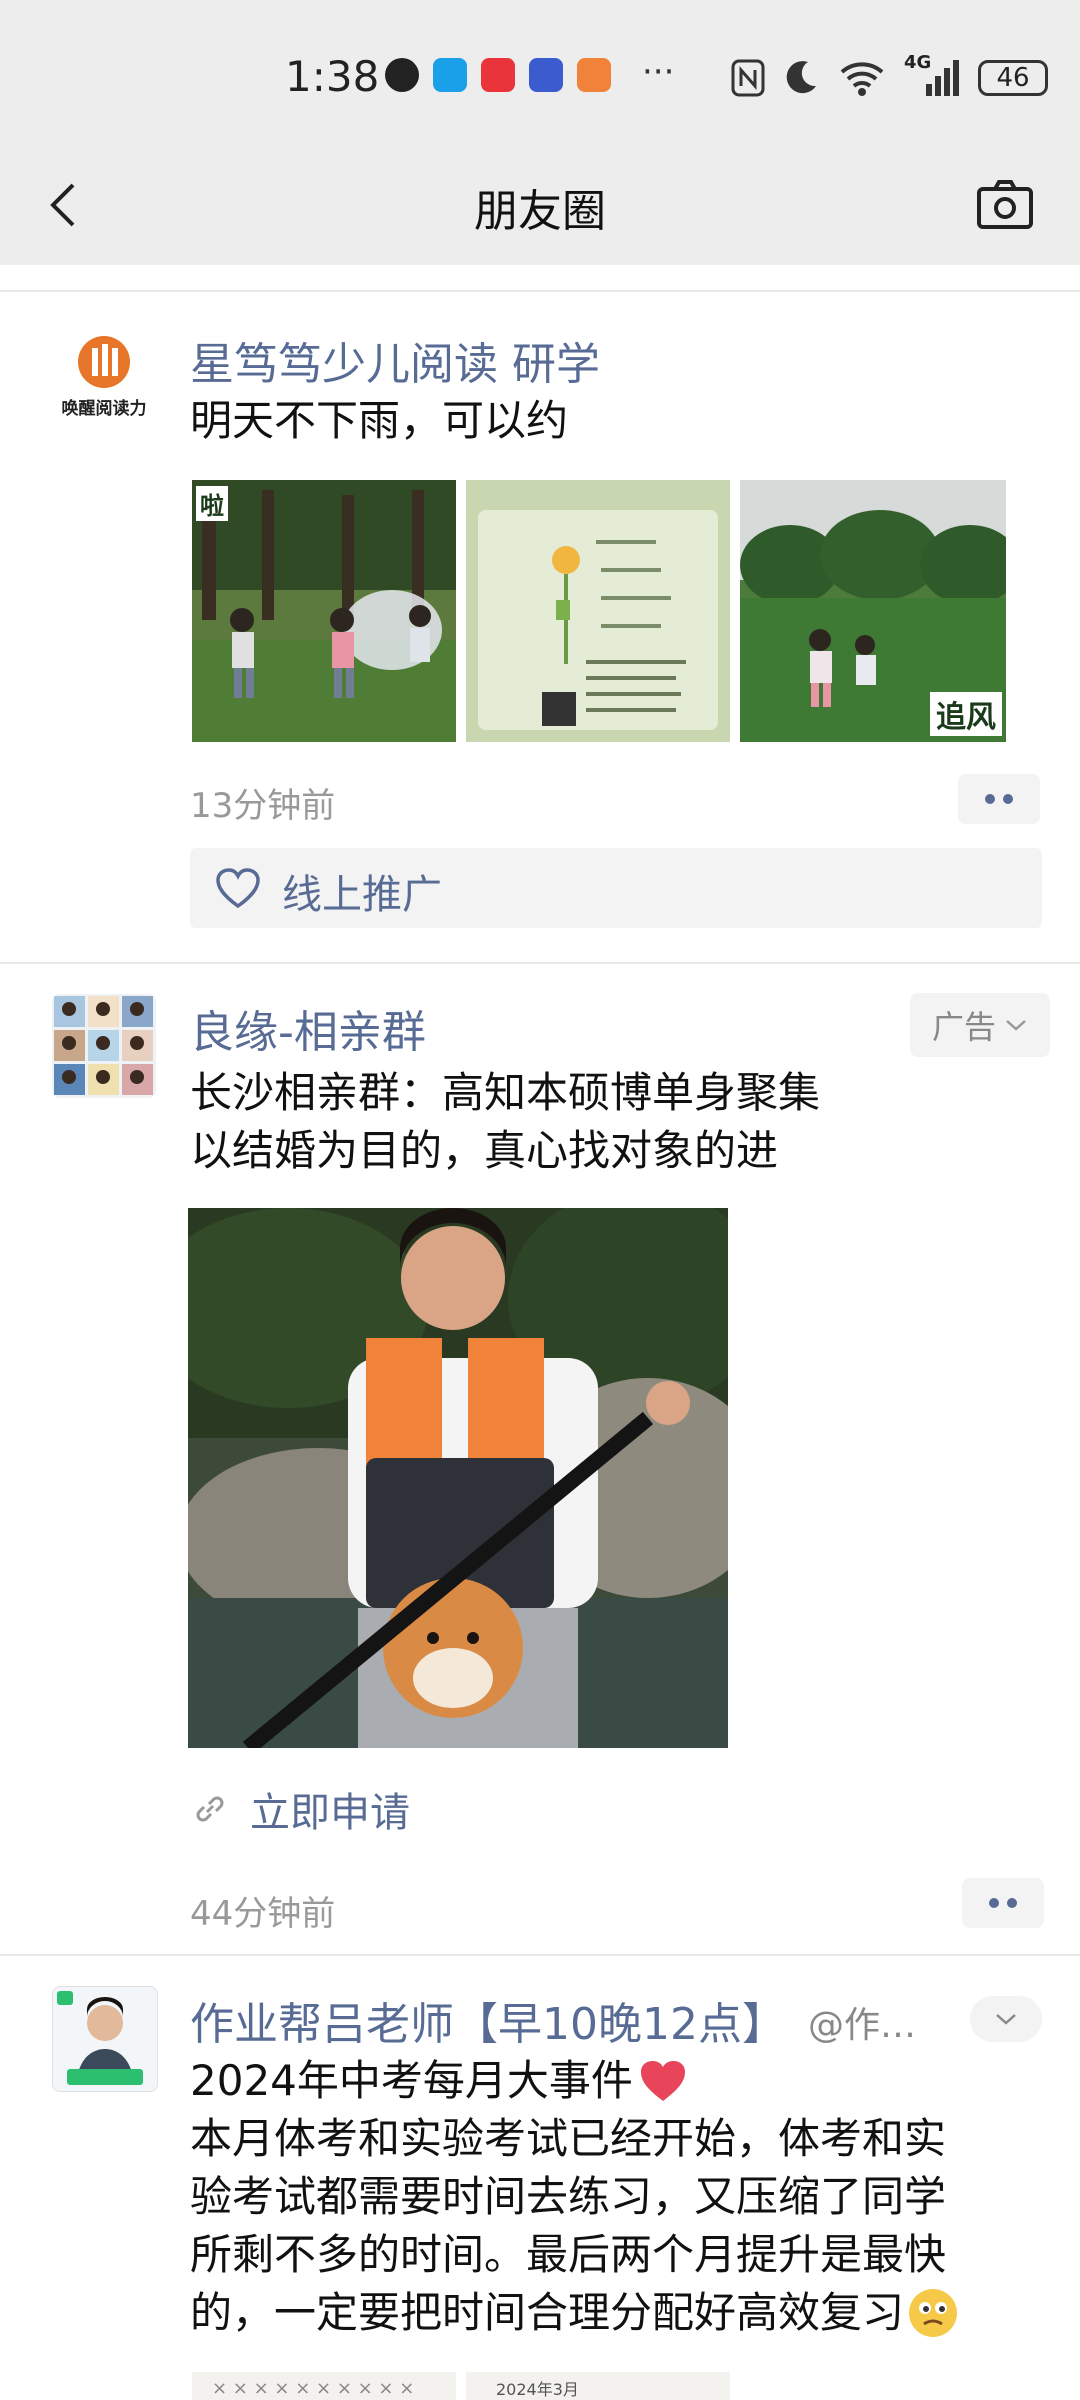 The height and width of the screenshot is (2400, 1080). What do you see at coordinates (568, 2138) in the screenshot?
I see `post-text-line: 本月体考和实验考试已经开始，体考和实` at bounding box center [568, 2138].